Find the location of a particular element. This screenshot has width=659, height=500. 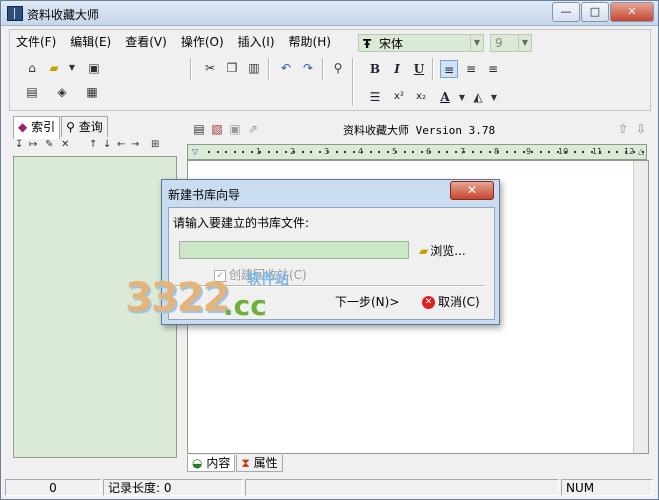

highlight-dropdown: ▼ is located at coordinates (494, 98).